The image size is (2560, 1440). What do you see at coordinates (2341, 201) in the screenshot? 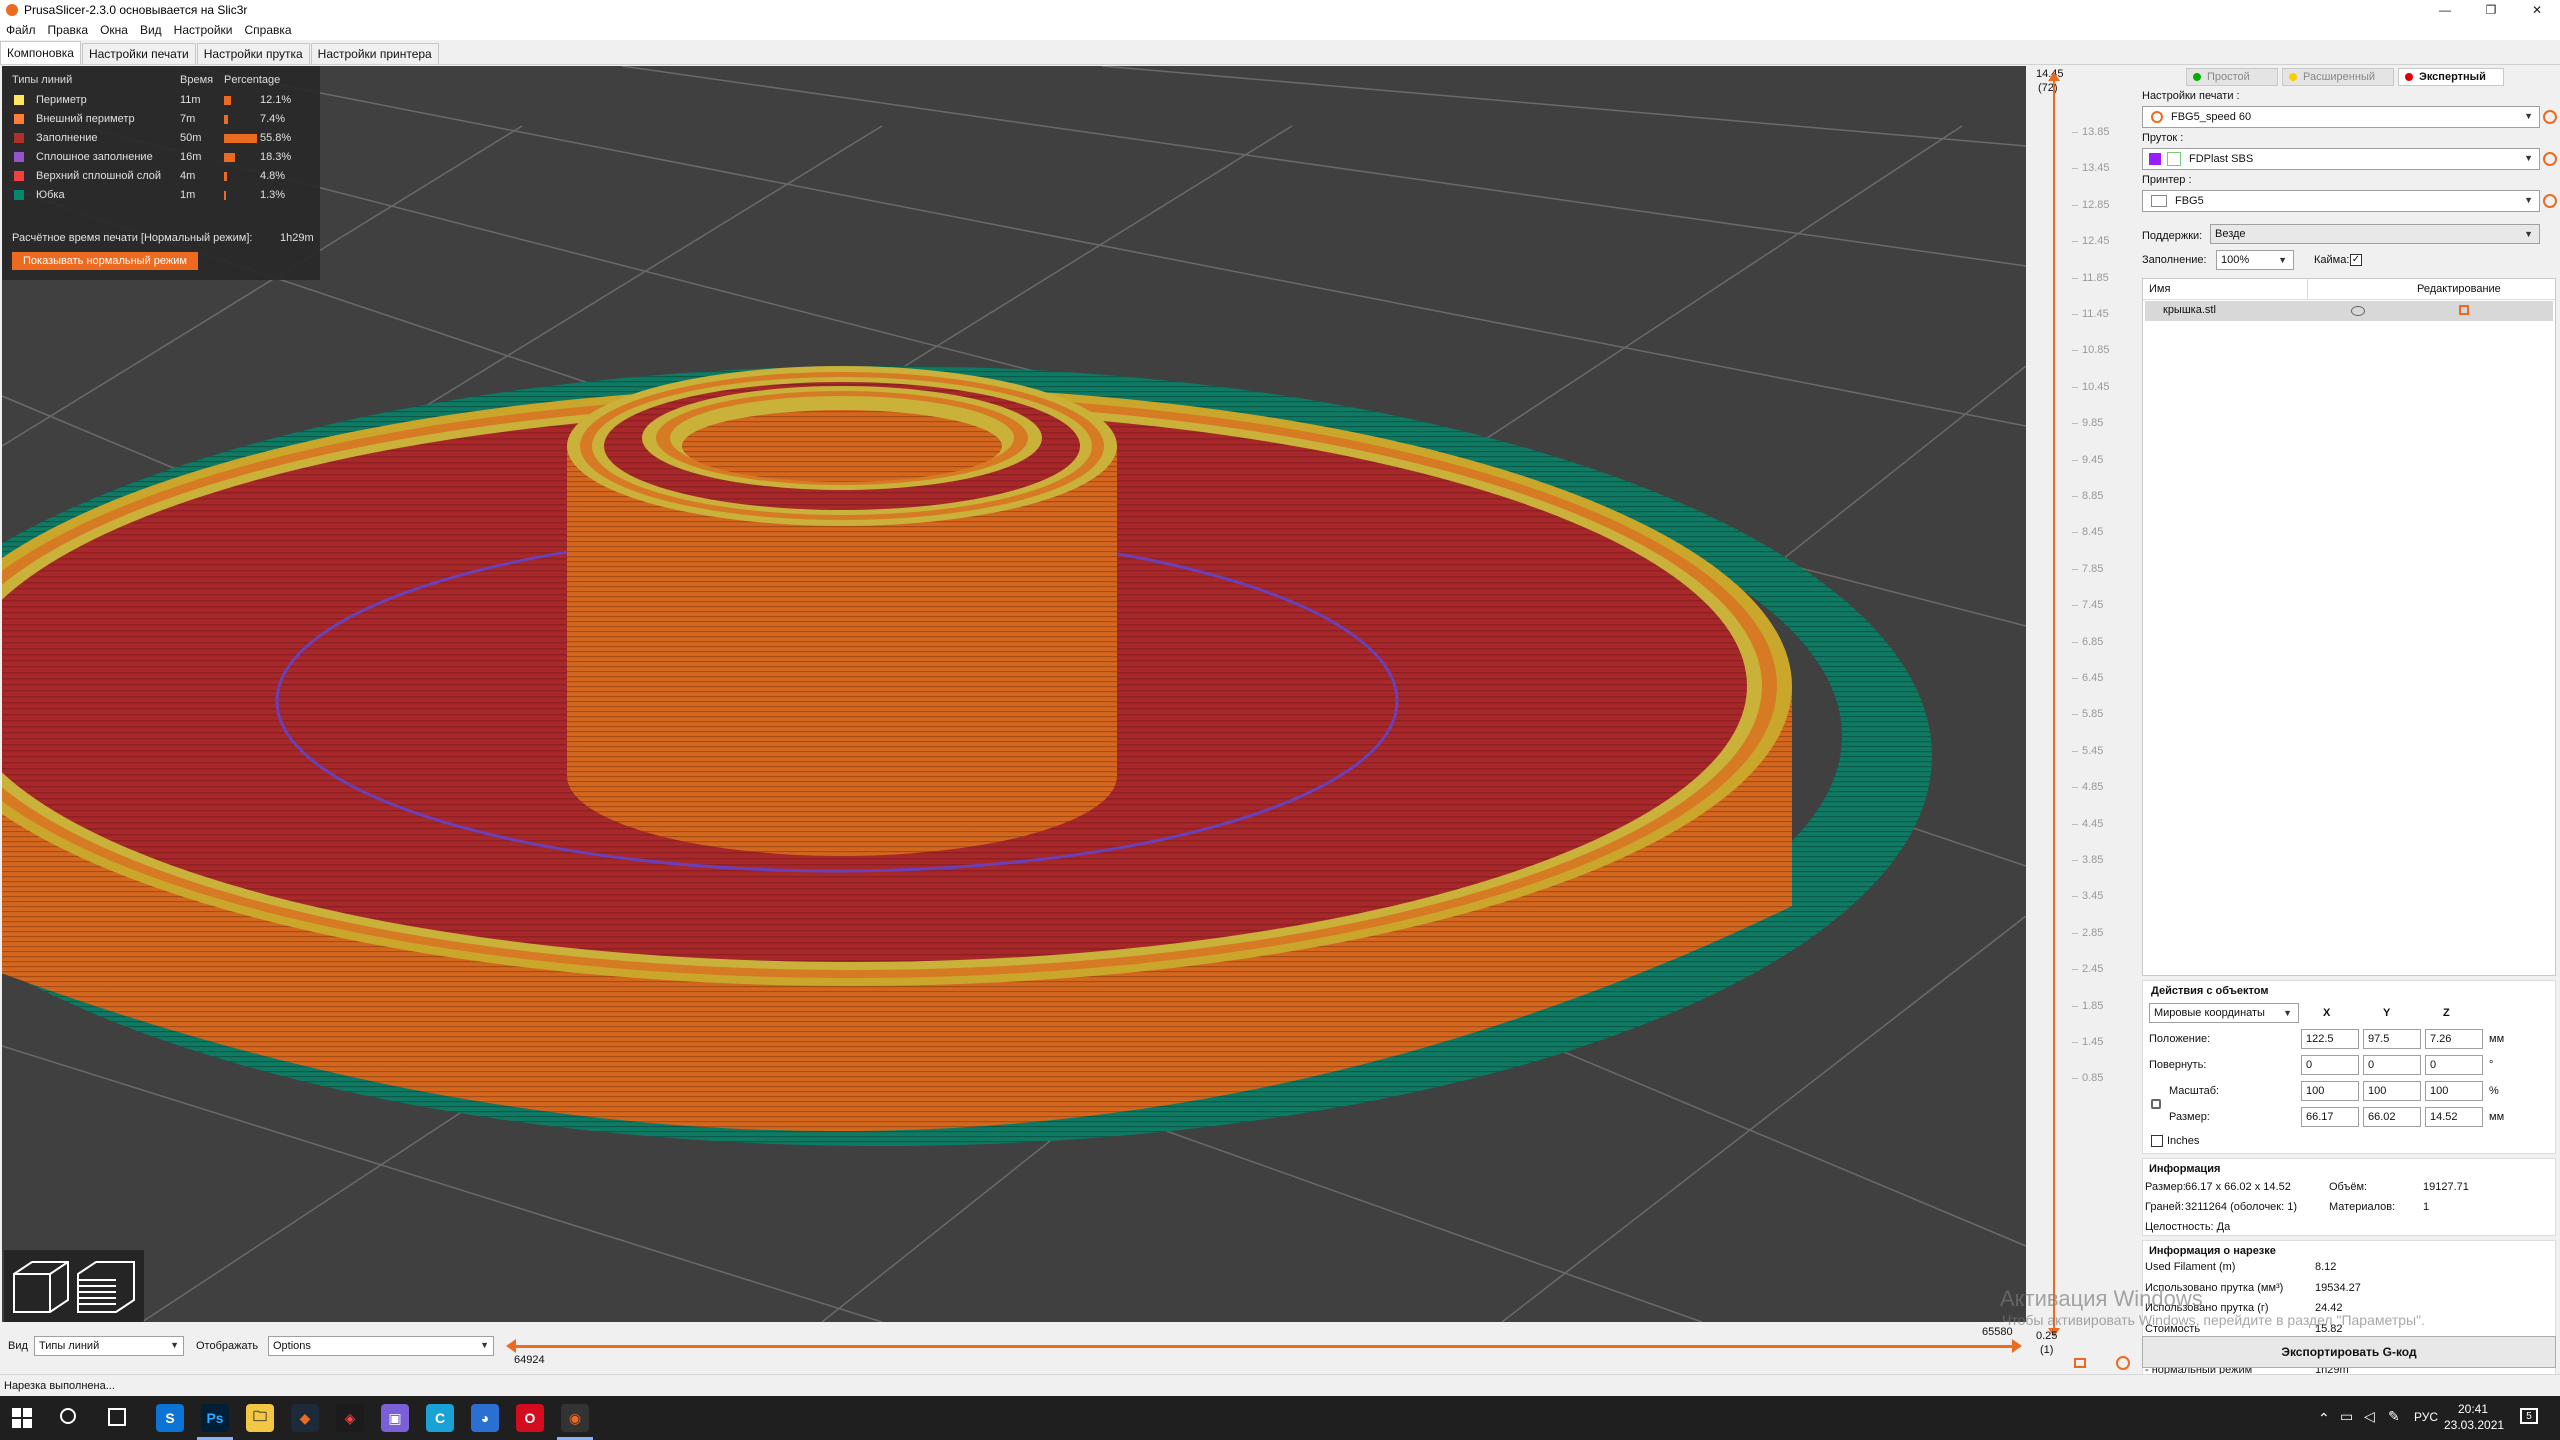
I see `printer-select: FBG5 ▼` at bounding box center [2341, 201].